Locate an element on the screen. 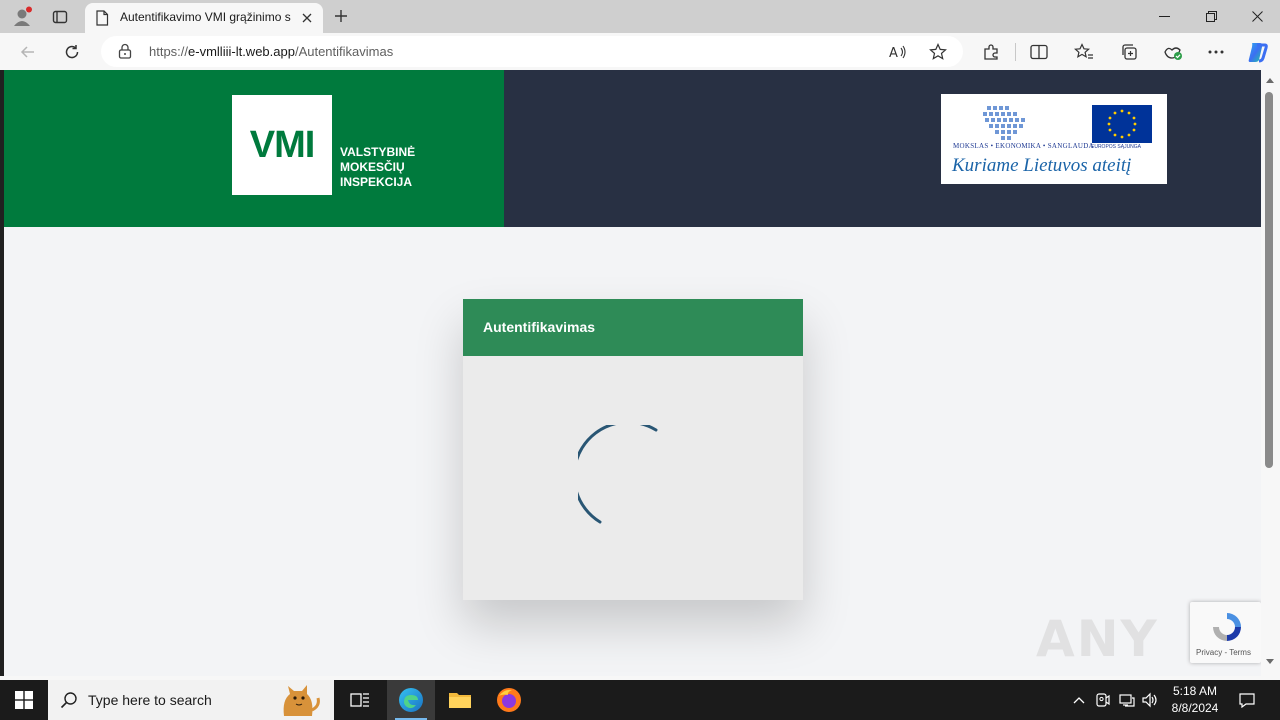 The width and height of the screenshot is (1280, 720). clock-date: 8/8/2024 is located at coordinates (1195, 708).